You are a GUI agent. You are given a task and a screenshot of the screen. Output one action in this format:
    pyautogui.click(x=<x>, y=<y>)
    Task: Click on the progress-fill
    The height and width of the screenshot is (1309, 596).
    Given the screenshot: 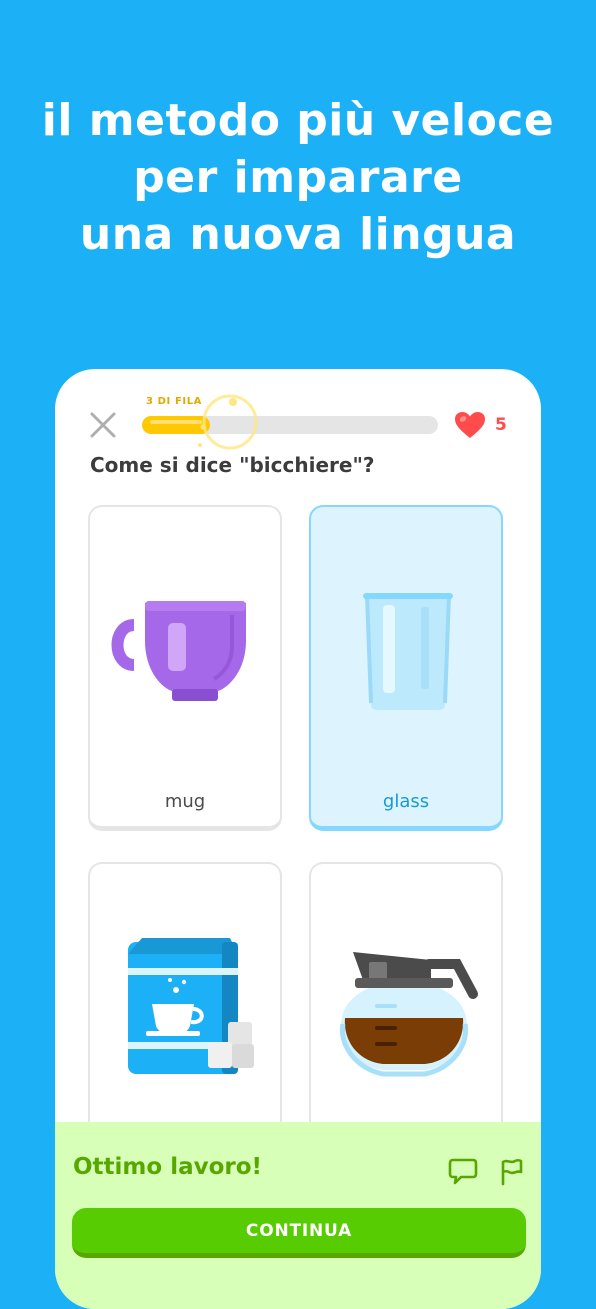 What is the action you would take?
    pyautogui.click(x=176, y=425)
    